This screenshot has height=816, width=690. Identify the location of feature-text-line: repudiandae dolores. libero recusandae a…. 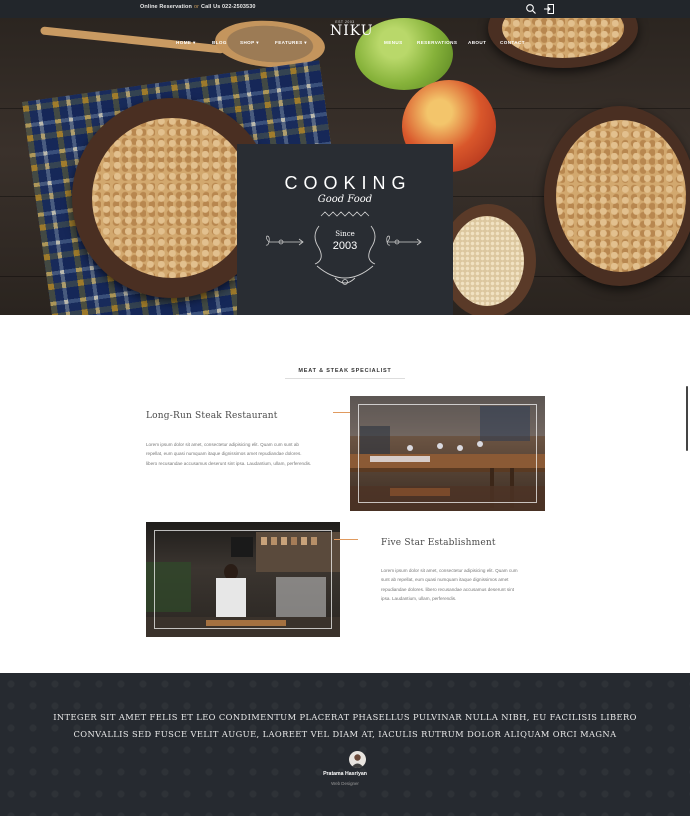
(448, 589).